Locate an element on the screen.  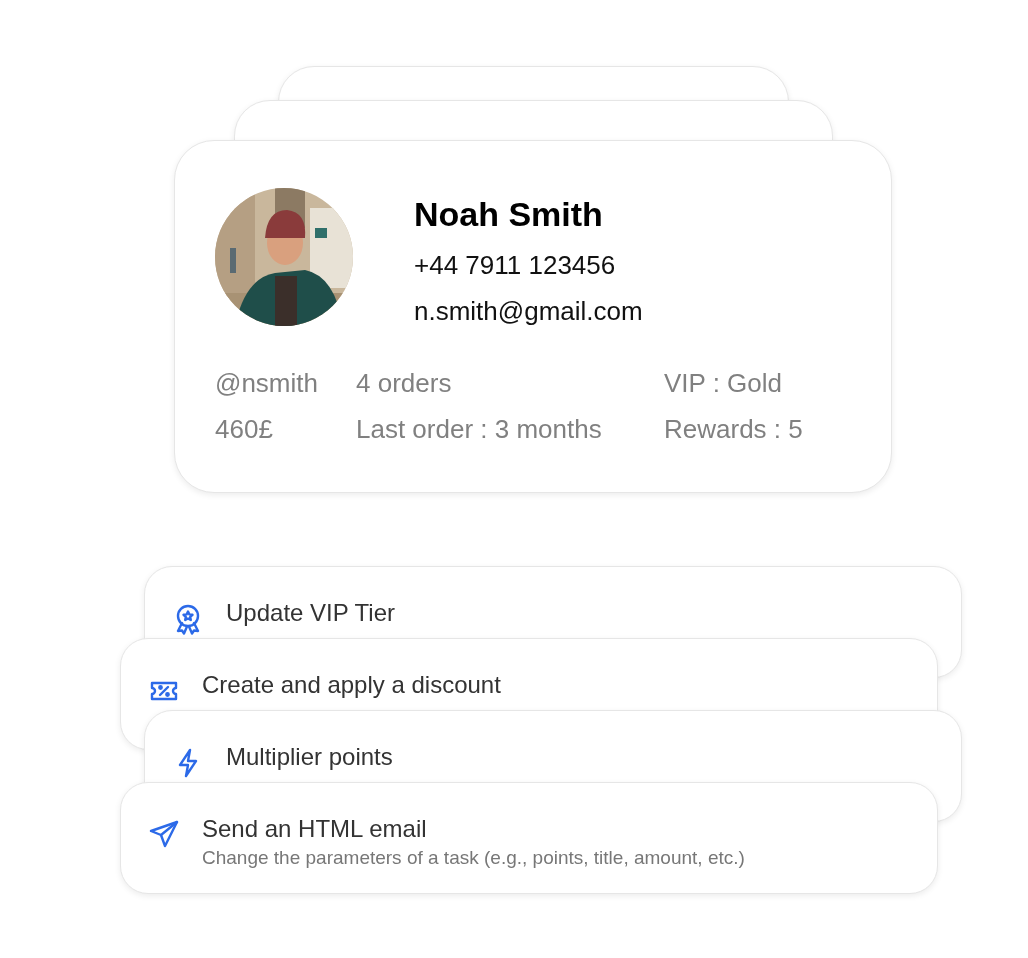
stat-text: VIP : Gold is located at coordinates (724, 383).